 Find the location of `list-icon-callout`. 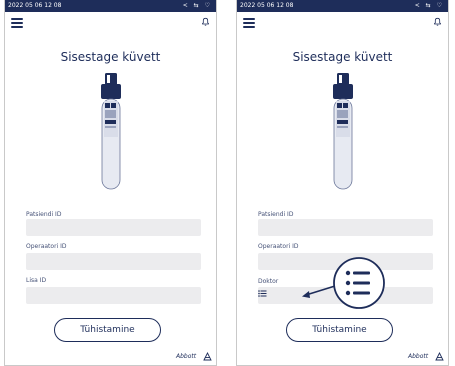

list-icon-callout is located at coordinates (359, 283).